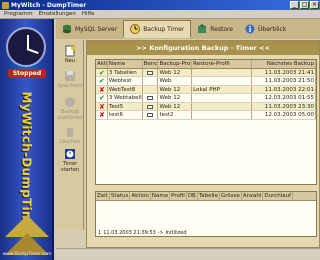 Image resolution: width=320 pixels, height=260 pixels. What do you see at coordinates (250, 29) in the screenshot?
I see `info-icon` at bounding box center [250, 29].